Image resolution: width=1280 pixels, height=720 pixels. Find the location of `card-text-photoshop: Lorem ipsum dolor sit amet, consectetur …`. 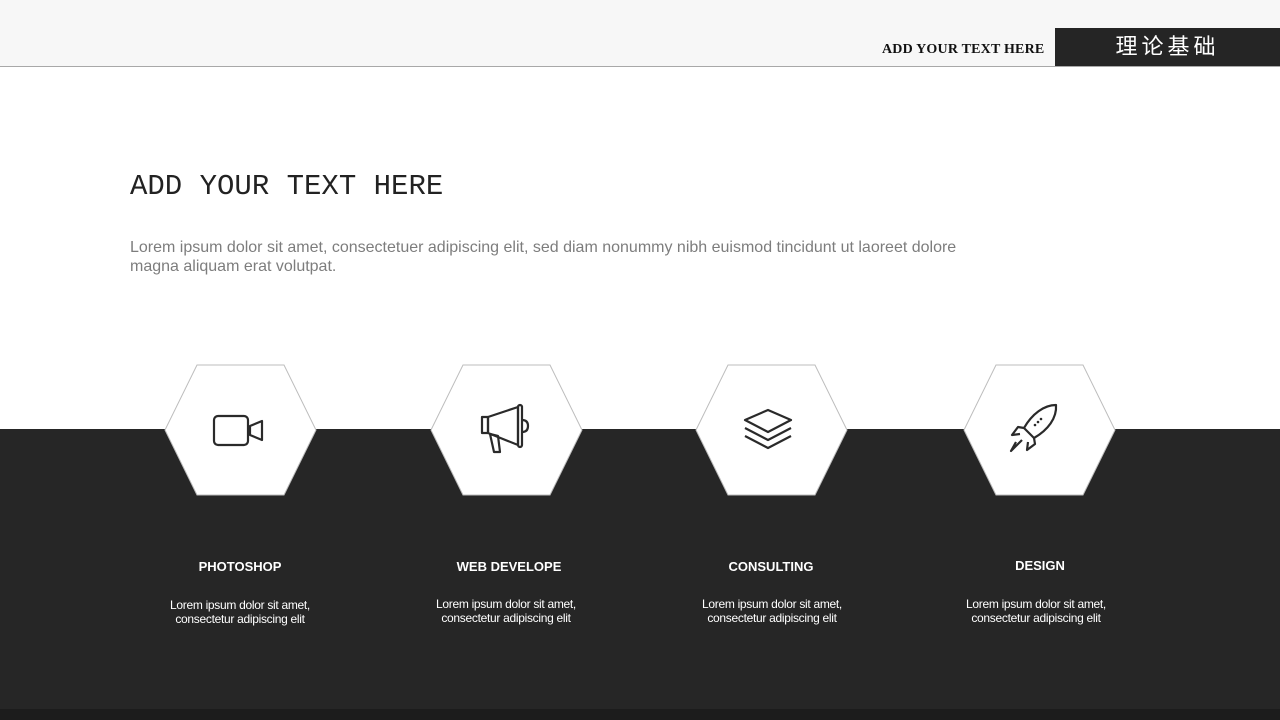

card-text-photoshop: Lorem ipsum dolor sit amet, consectetur … is located at coordinates (240, 612).